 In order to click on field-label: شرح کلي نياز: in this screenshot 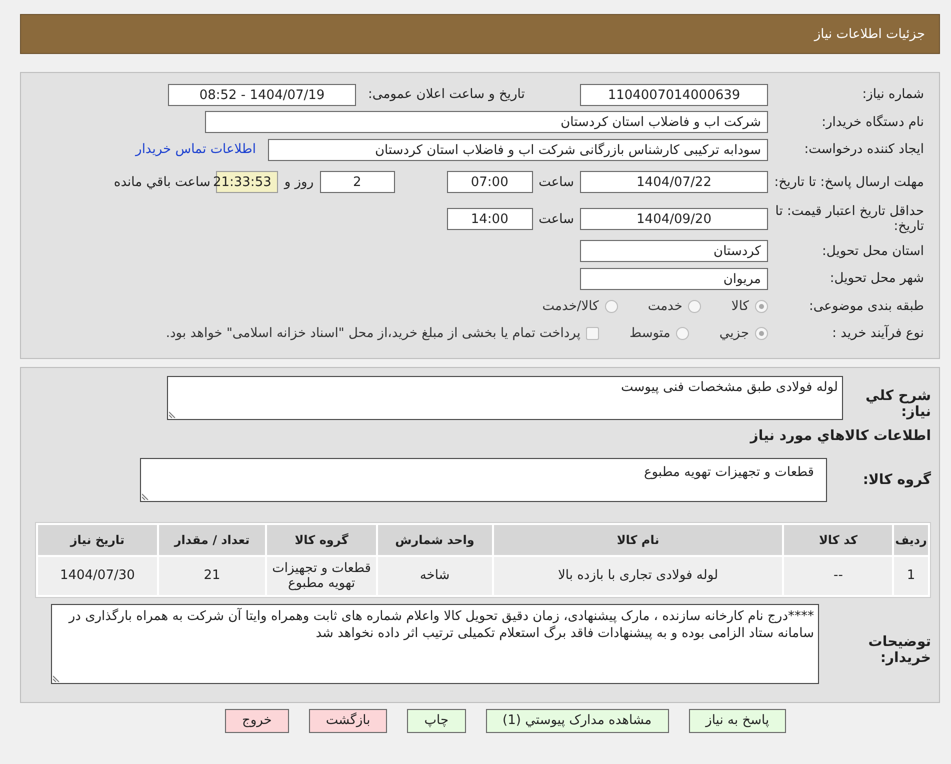, I will do `click(897, 403)`.